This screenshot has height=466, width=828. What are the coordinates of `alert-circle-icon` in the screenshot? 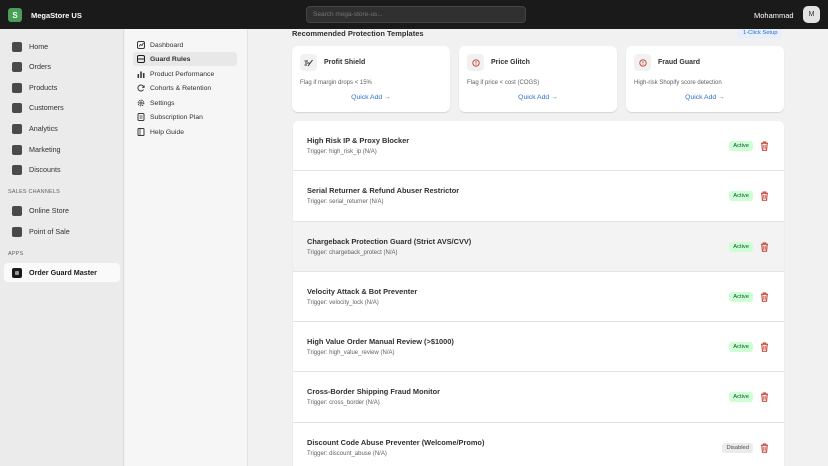 It's located at (475, 62).